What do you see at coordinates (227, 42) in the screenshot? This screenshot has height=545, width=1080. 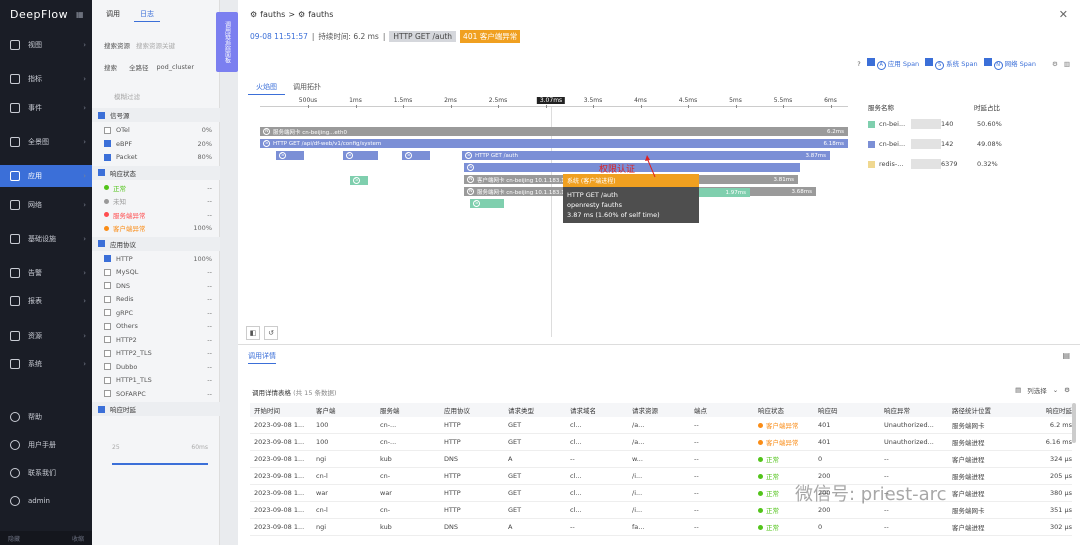 I see `trace-side-tab: 调用链追踪面板` at bounding box center [227, 42].